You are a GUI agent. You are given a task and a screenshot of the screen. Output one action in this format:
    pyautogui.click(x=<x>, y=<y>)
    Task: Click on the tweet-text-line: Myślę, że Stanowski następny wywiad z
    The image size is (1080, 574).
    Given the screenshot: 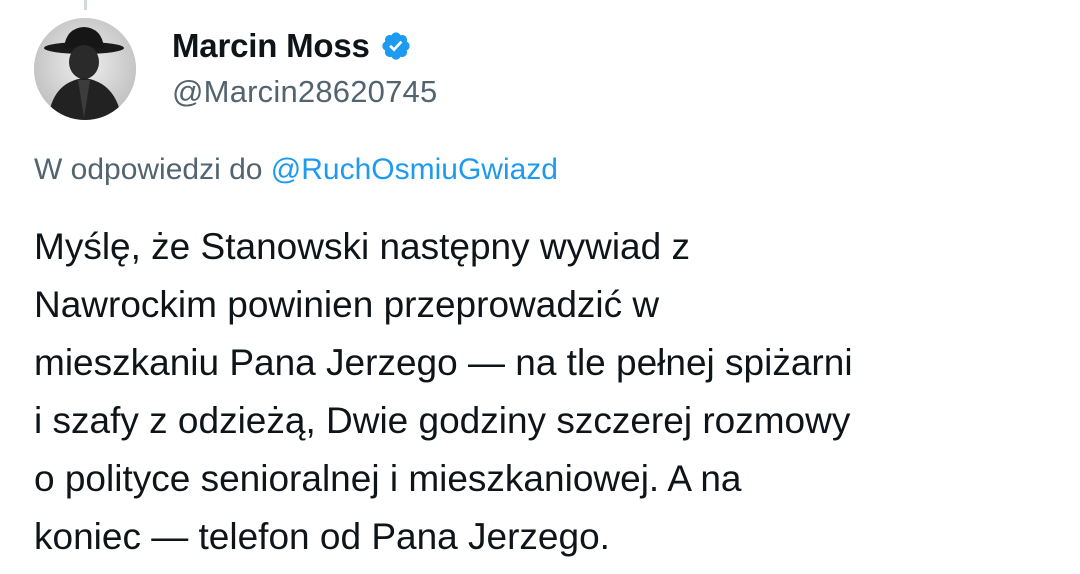 What is the action you would take?
    pyautogui.click(x=362, y=246)
    